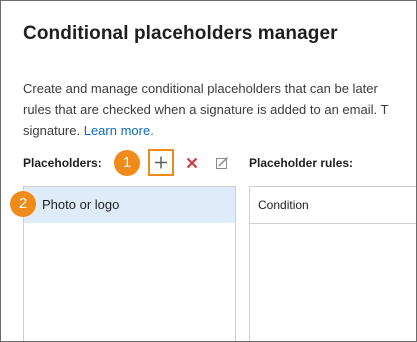 Image resolution: width=417 pixels, height=342 pixels. I want to click on placeholders-label: Placeholders:, so click(62, 163).